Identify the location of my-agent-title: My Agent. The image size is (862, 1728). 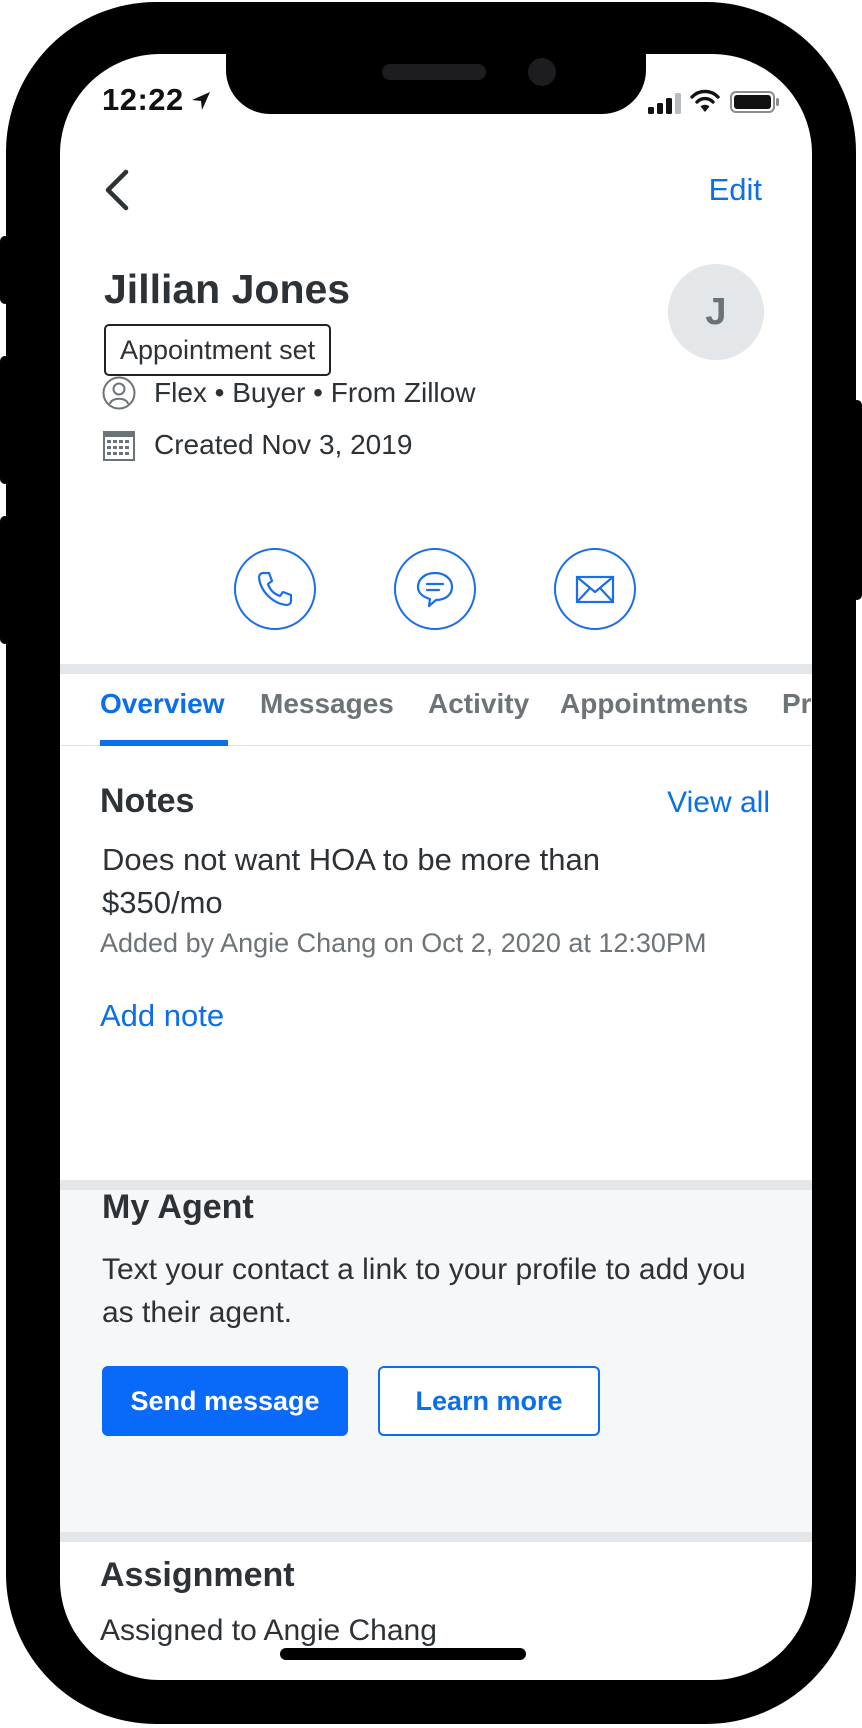
(178, 1207).